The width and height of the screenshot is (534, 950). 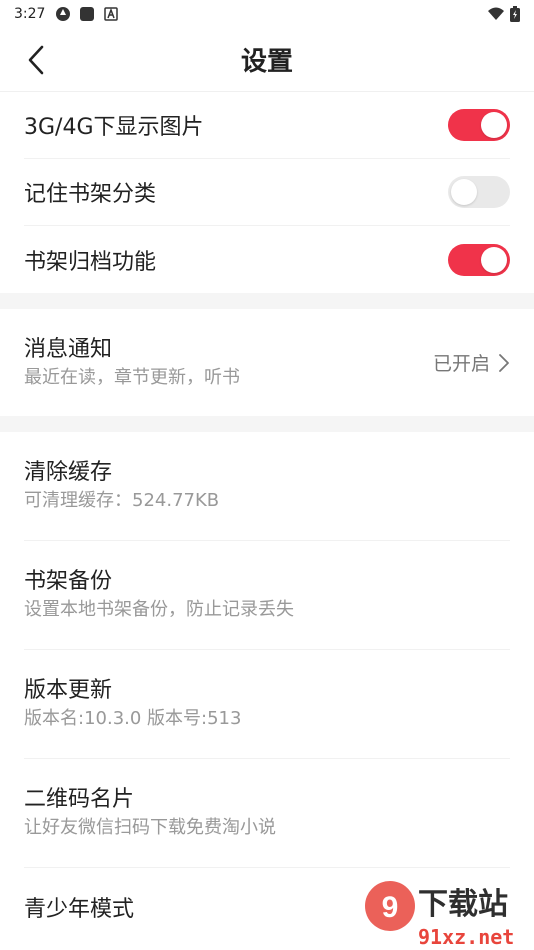 What do you see at coordinates (79, 799) in the screenshot?
I see `item-title: 二维码名片` at bounding box center [79, 799].